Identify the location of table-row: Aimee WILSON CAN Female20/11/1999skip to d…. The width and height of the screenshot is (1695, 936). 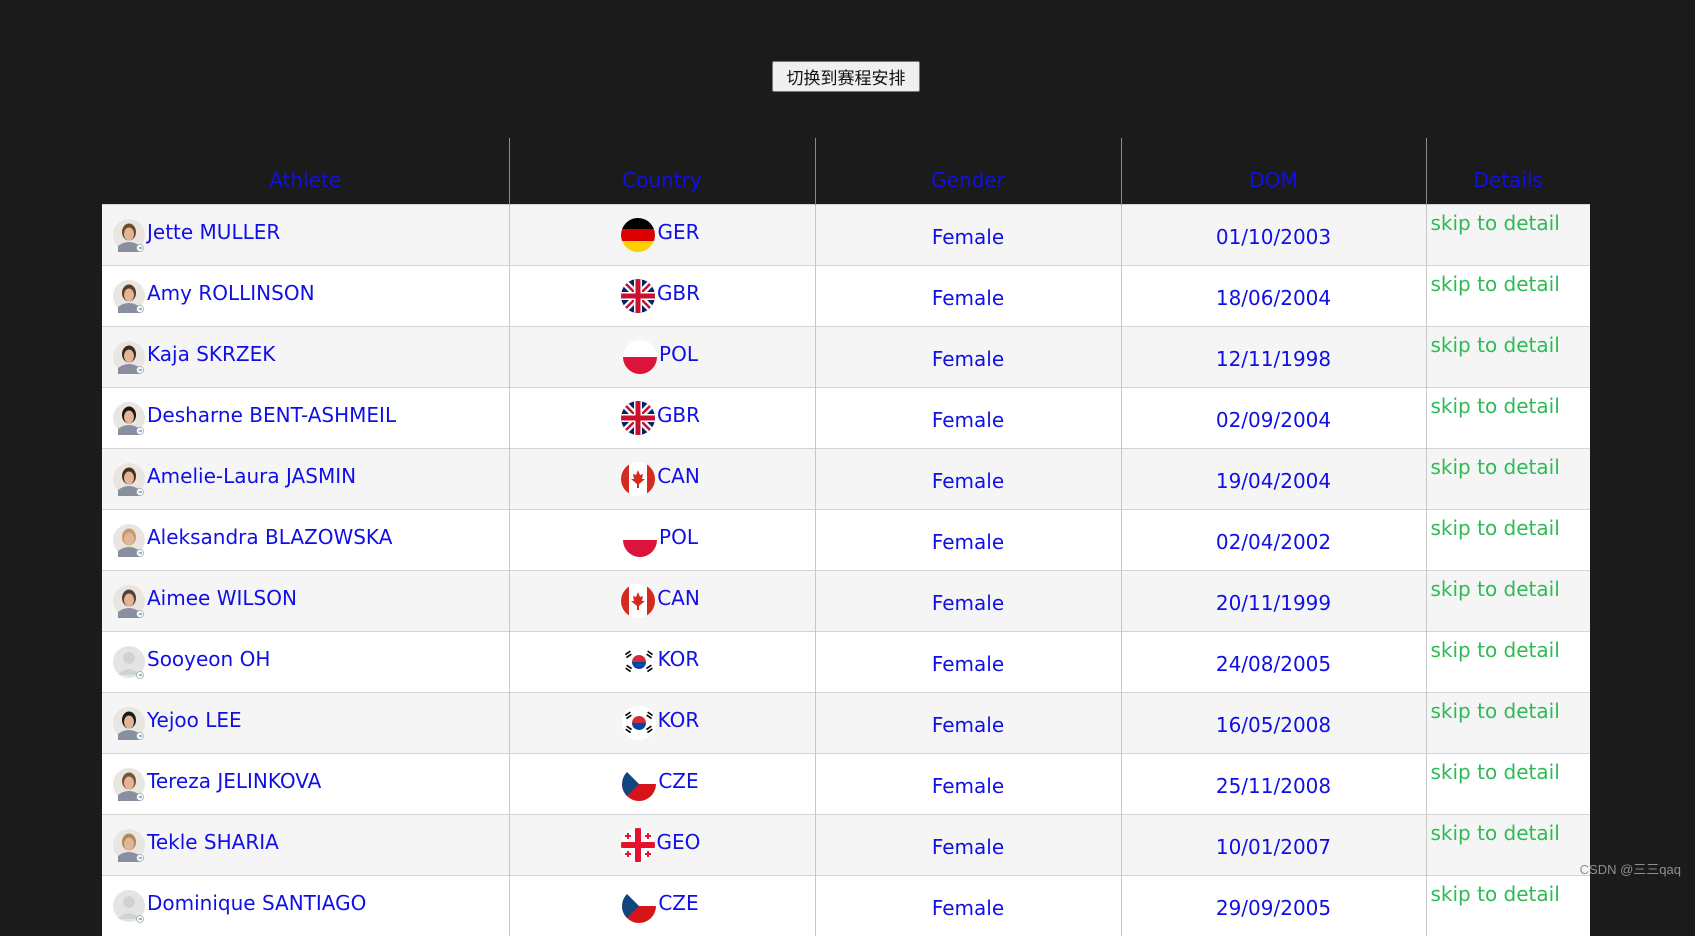
(846, 601).